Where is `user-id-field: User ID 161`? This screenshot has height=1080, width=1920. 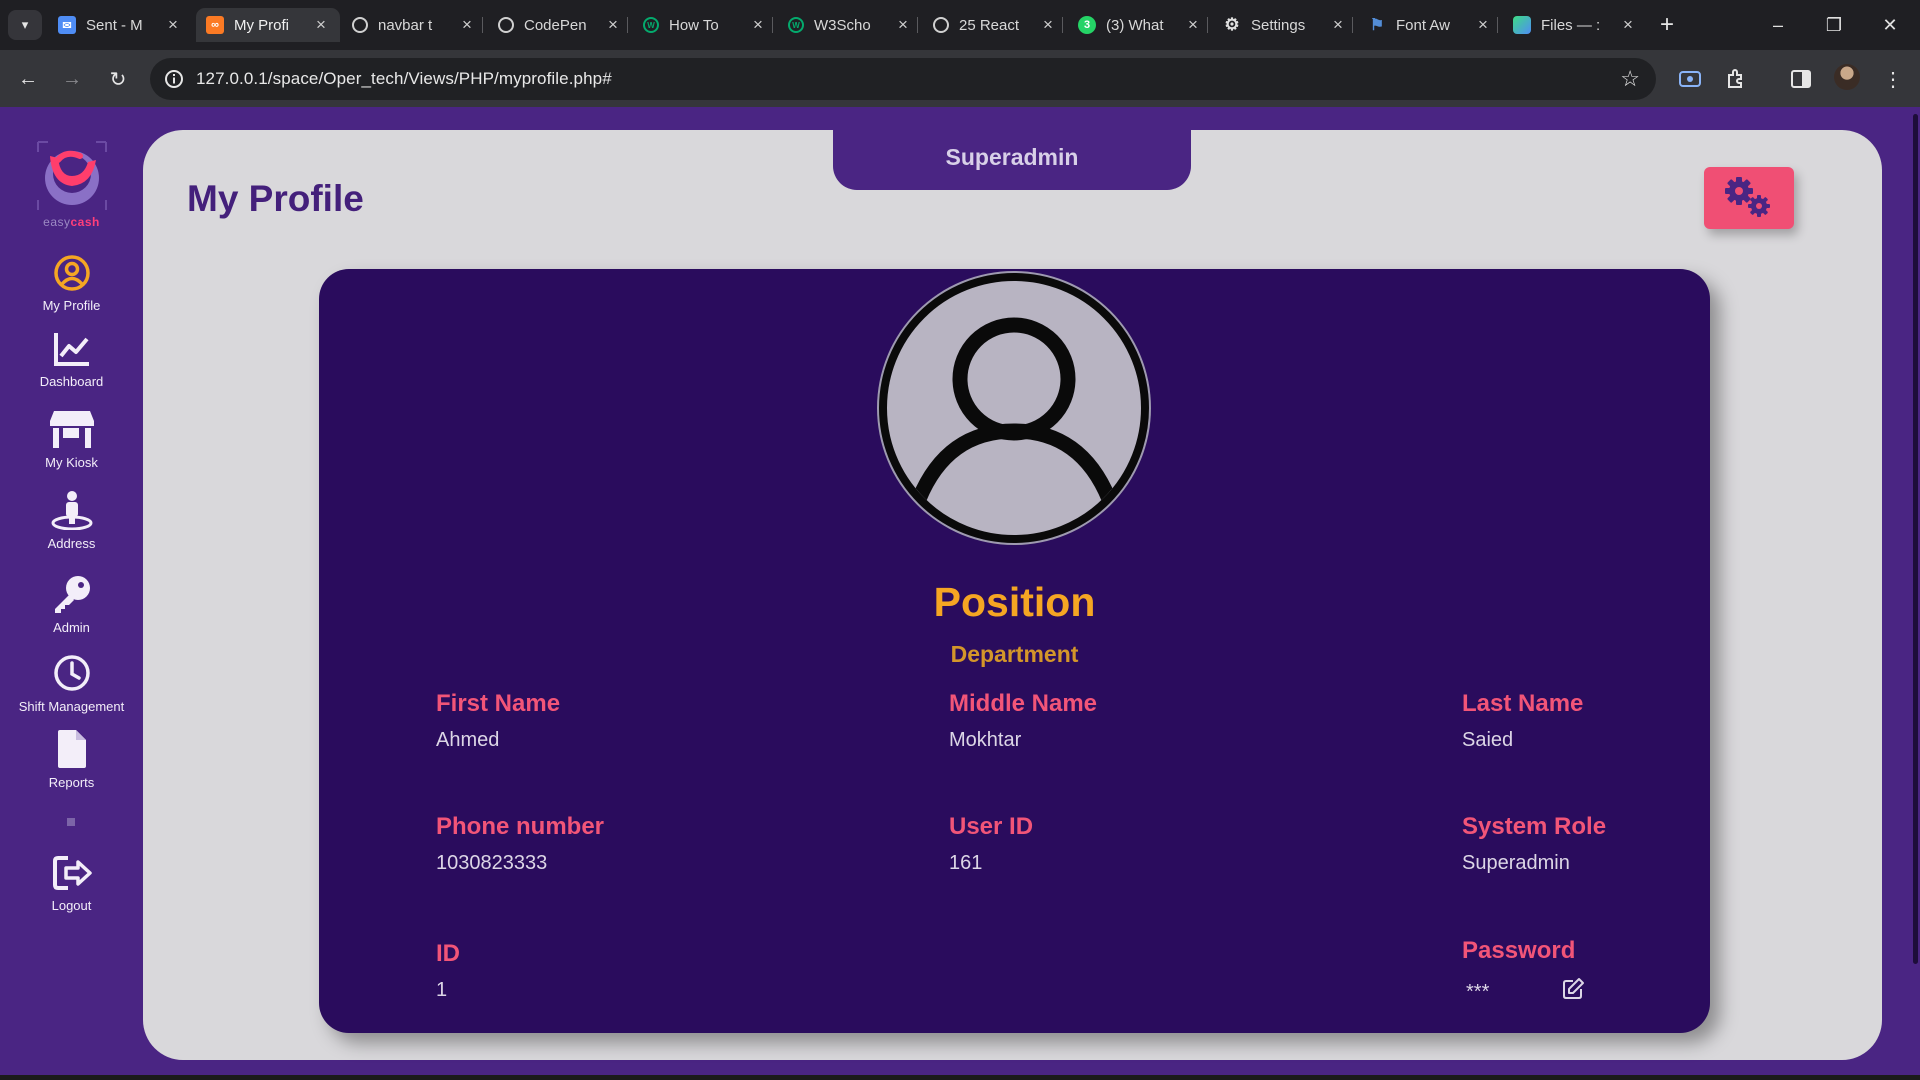
user-id-field: User ID 161 is located at coordinates (991, 844).